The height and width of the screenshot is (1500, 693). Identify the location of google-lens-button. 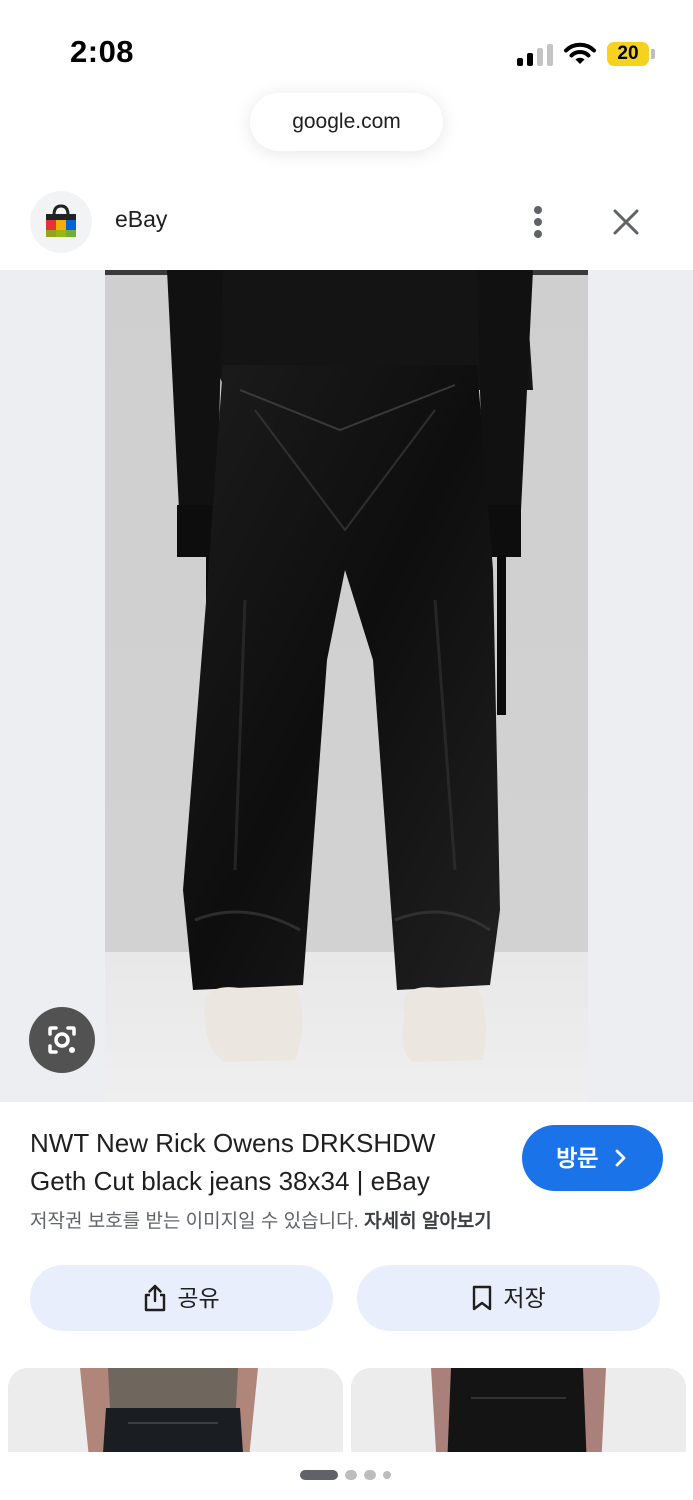
(62, 1040).